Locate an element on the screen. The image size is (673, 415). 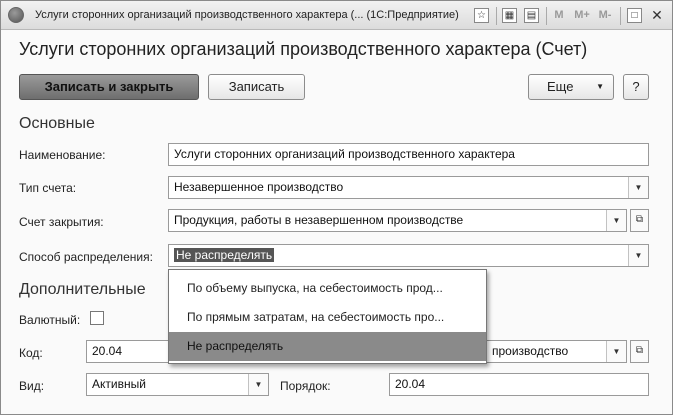
right-account-select: производство ▼ is located at coordinates (556, 351).